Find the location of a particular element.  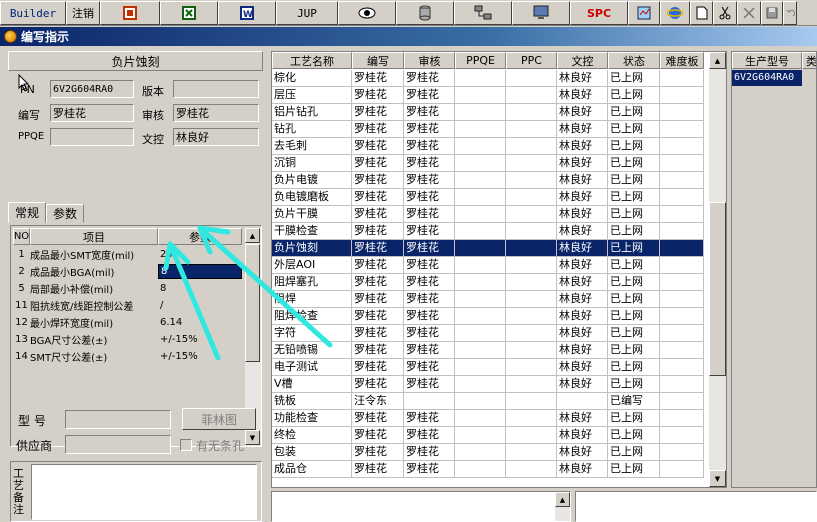

parameter-row: 13 BGA尺寸公差(±) +/-15% is located at coordinates (130, 339).